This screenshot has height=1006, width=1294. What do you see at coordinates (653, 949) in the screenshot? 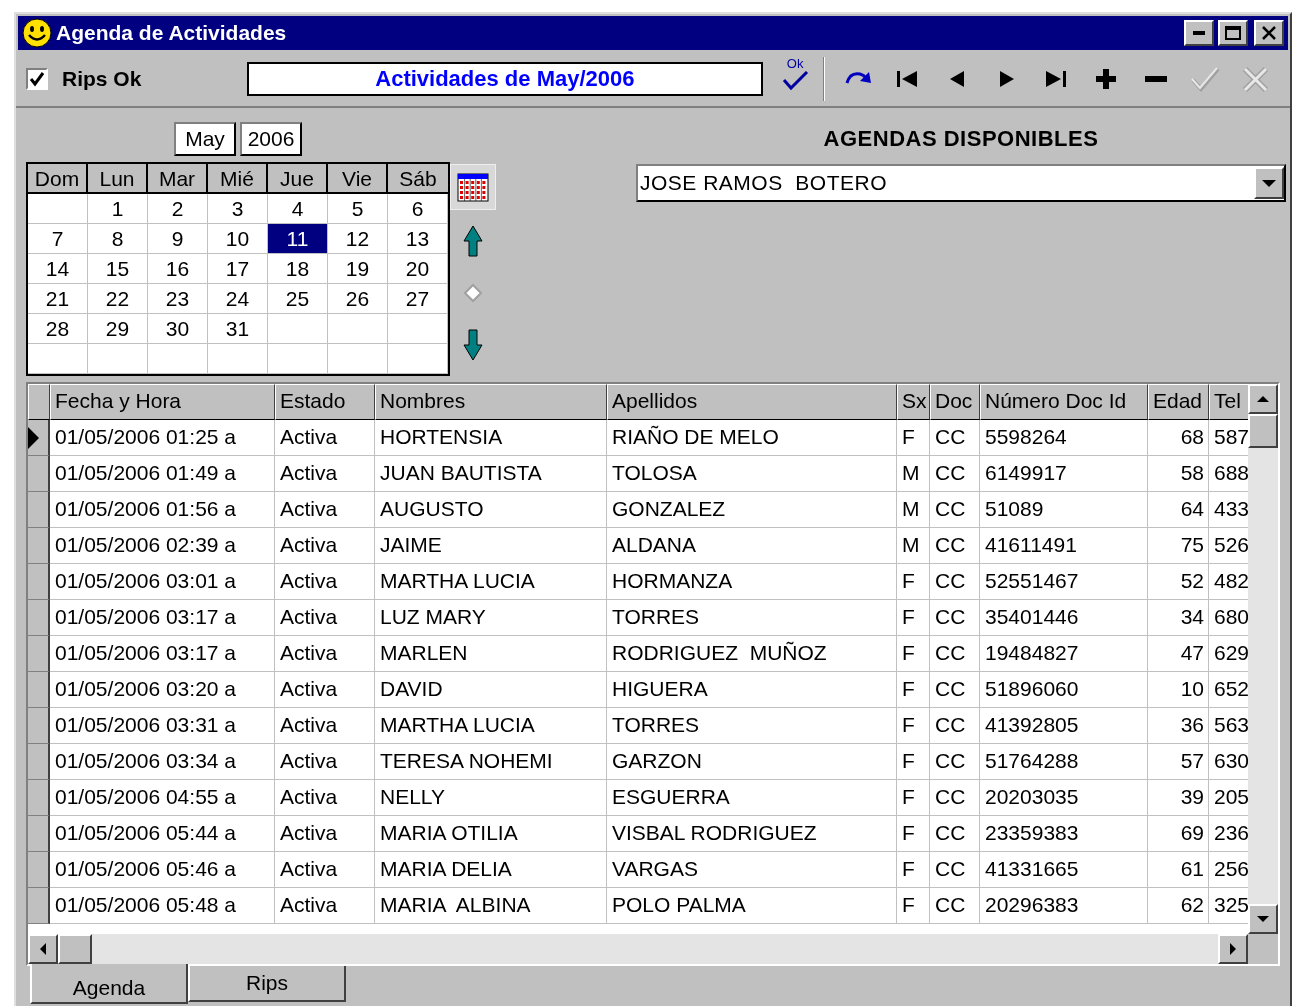
I see `horizontal-scrollbar` at bounding box center [653, 949].